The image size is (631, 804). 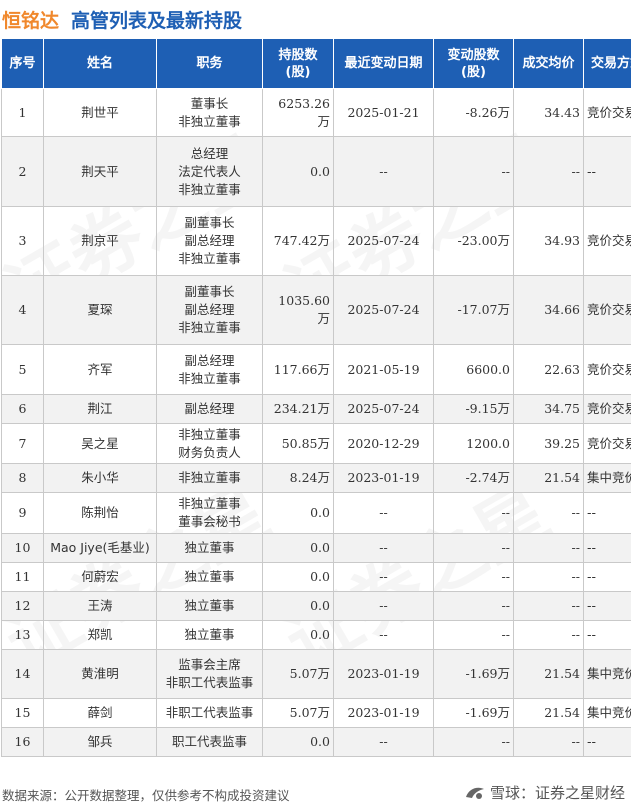 I want to click on cell-role: 副总经理, so click(x=209, y=409).